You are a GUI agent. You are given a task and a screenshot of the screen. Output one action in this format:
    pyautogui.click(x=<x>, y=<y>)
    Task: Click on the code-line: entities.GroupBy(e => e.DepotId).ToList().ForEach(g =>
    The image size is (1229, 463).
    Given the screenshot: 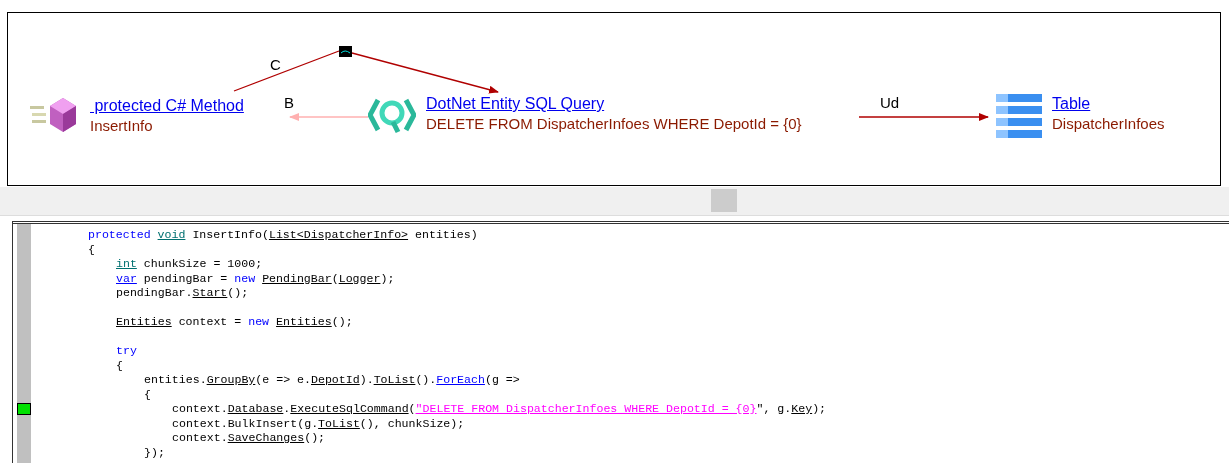 What is the action you would take?
    pyautogui.click(x=332, y=380)
    